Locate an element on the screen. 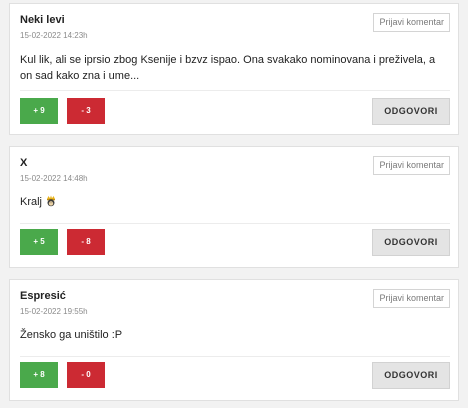  upvote-button: + 5 is located at coordinates (39, 242).